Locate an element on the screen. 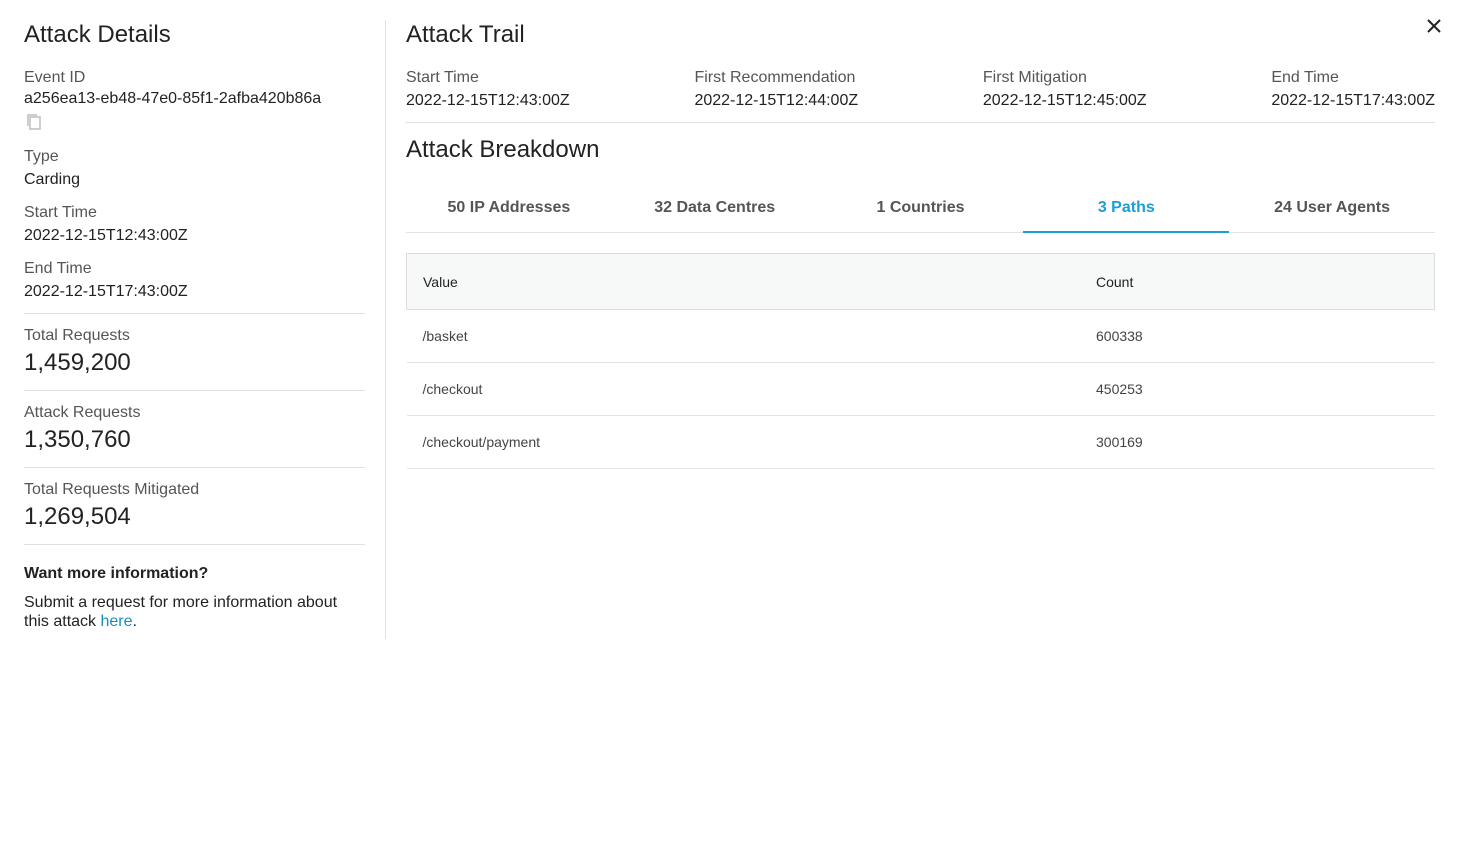 The width and height of the screenshot is (1459, 858). mitigated-requests-label: Total Requests Mitigated is located at coordinates (112, 489).